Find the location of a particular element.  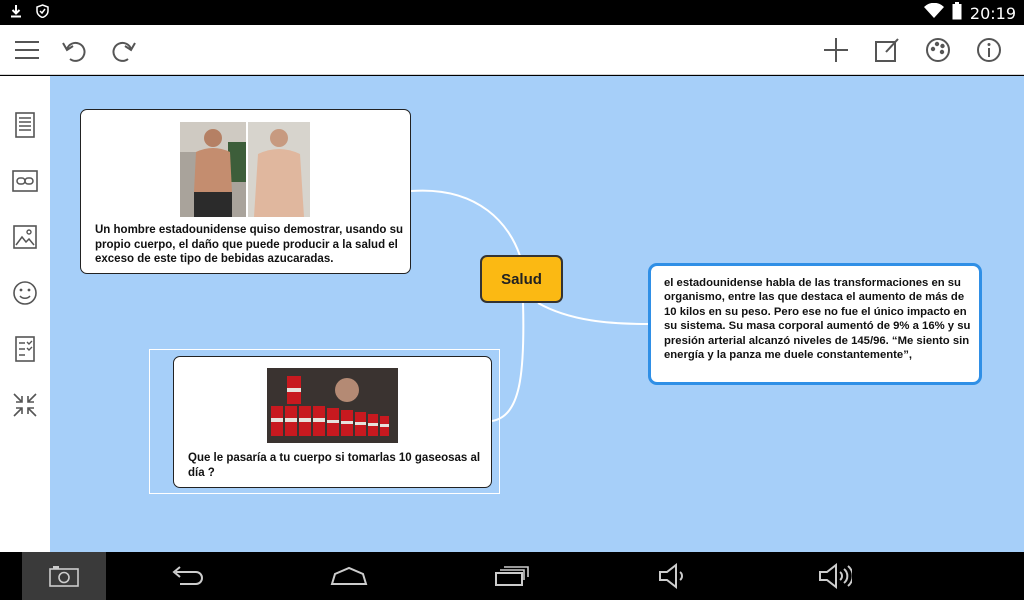

node-1-images is located at coordinates (245, 169).